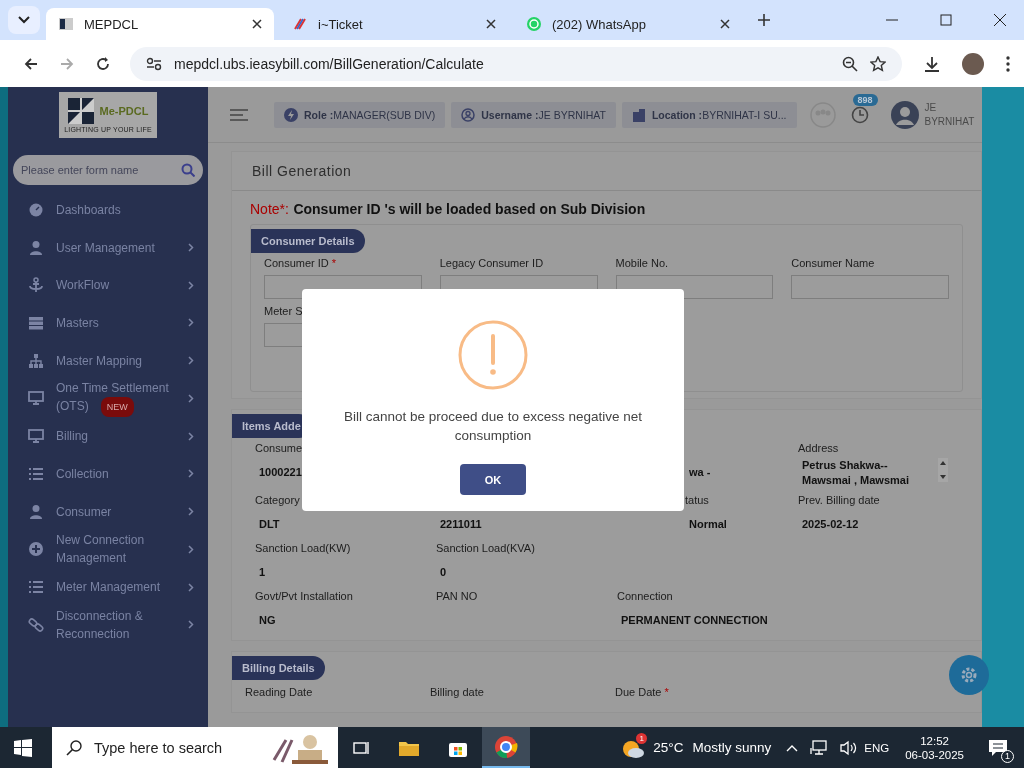  I want to click on address-bar: mepdcl.ubs.ieasybill.com/BillGeneration/Calculate, so click(516, 63).